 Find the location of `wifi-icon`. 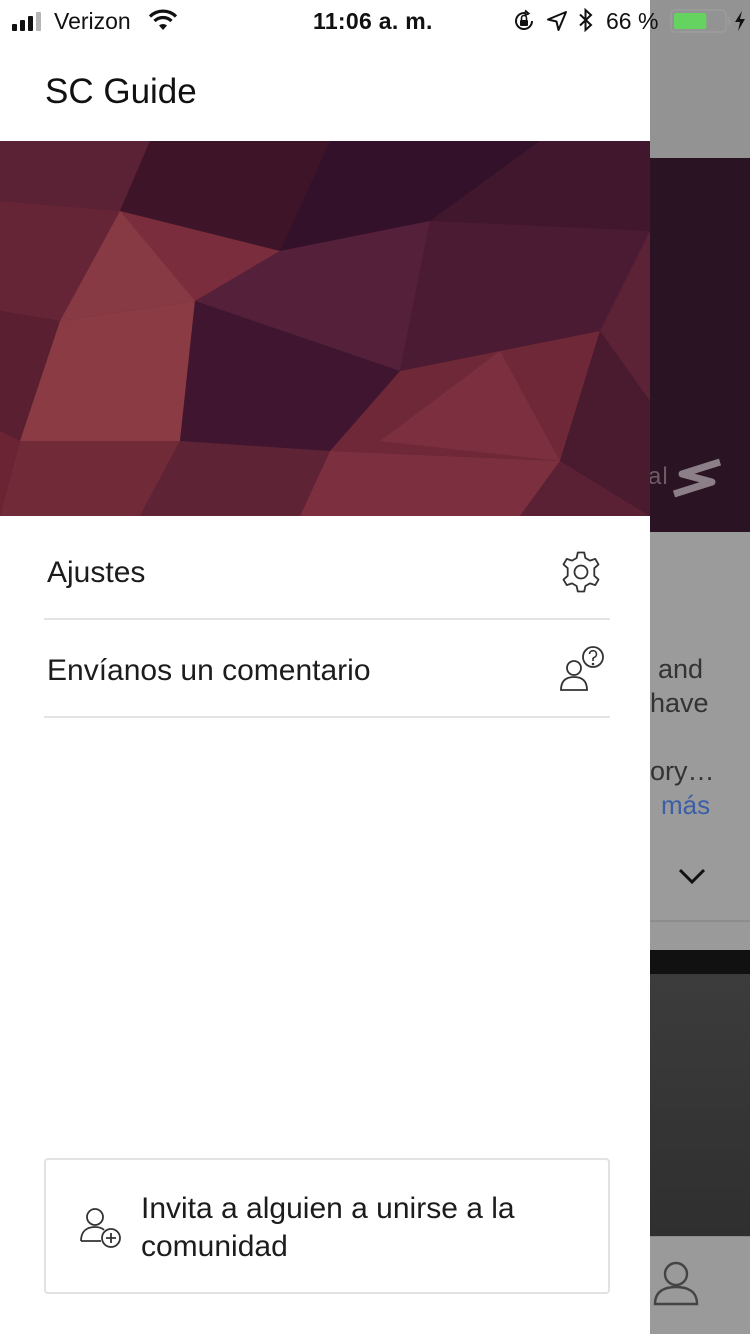

wifi-icon is located at coordinates (163, 19).